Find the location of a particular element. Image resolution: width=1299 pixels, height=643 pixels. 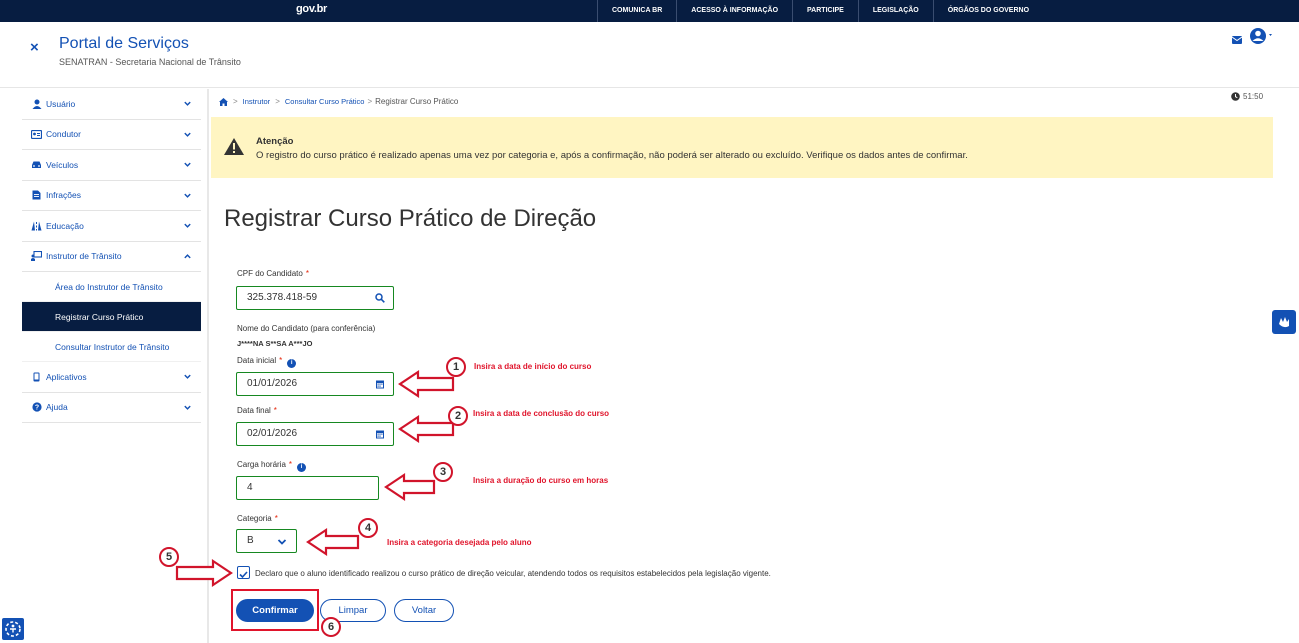

annotation-3-text: Insira a duração do curso em horas is located at coordinates (541, 480).